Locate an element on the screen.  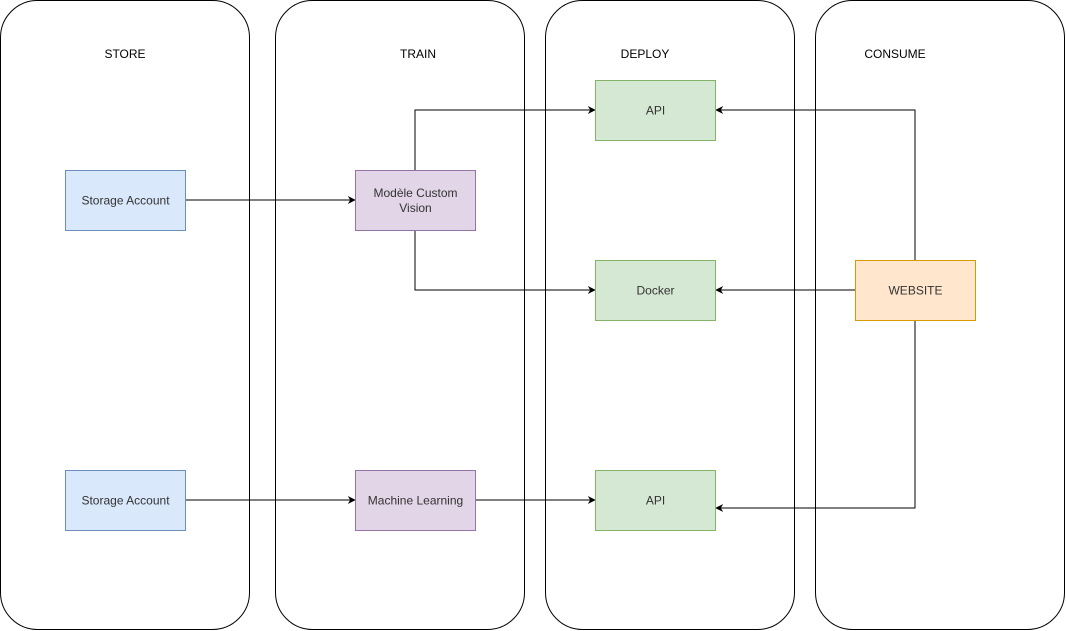
node-storage2: Storage Account is located at coordinates (125, 500).